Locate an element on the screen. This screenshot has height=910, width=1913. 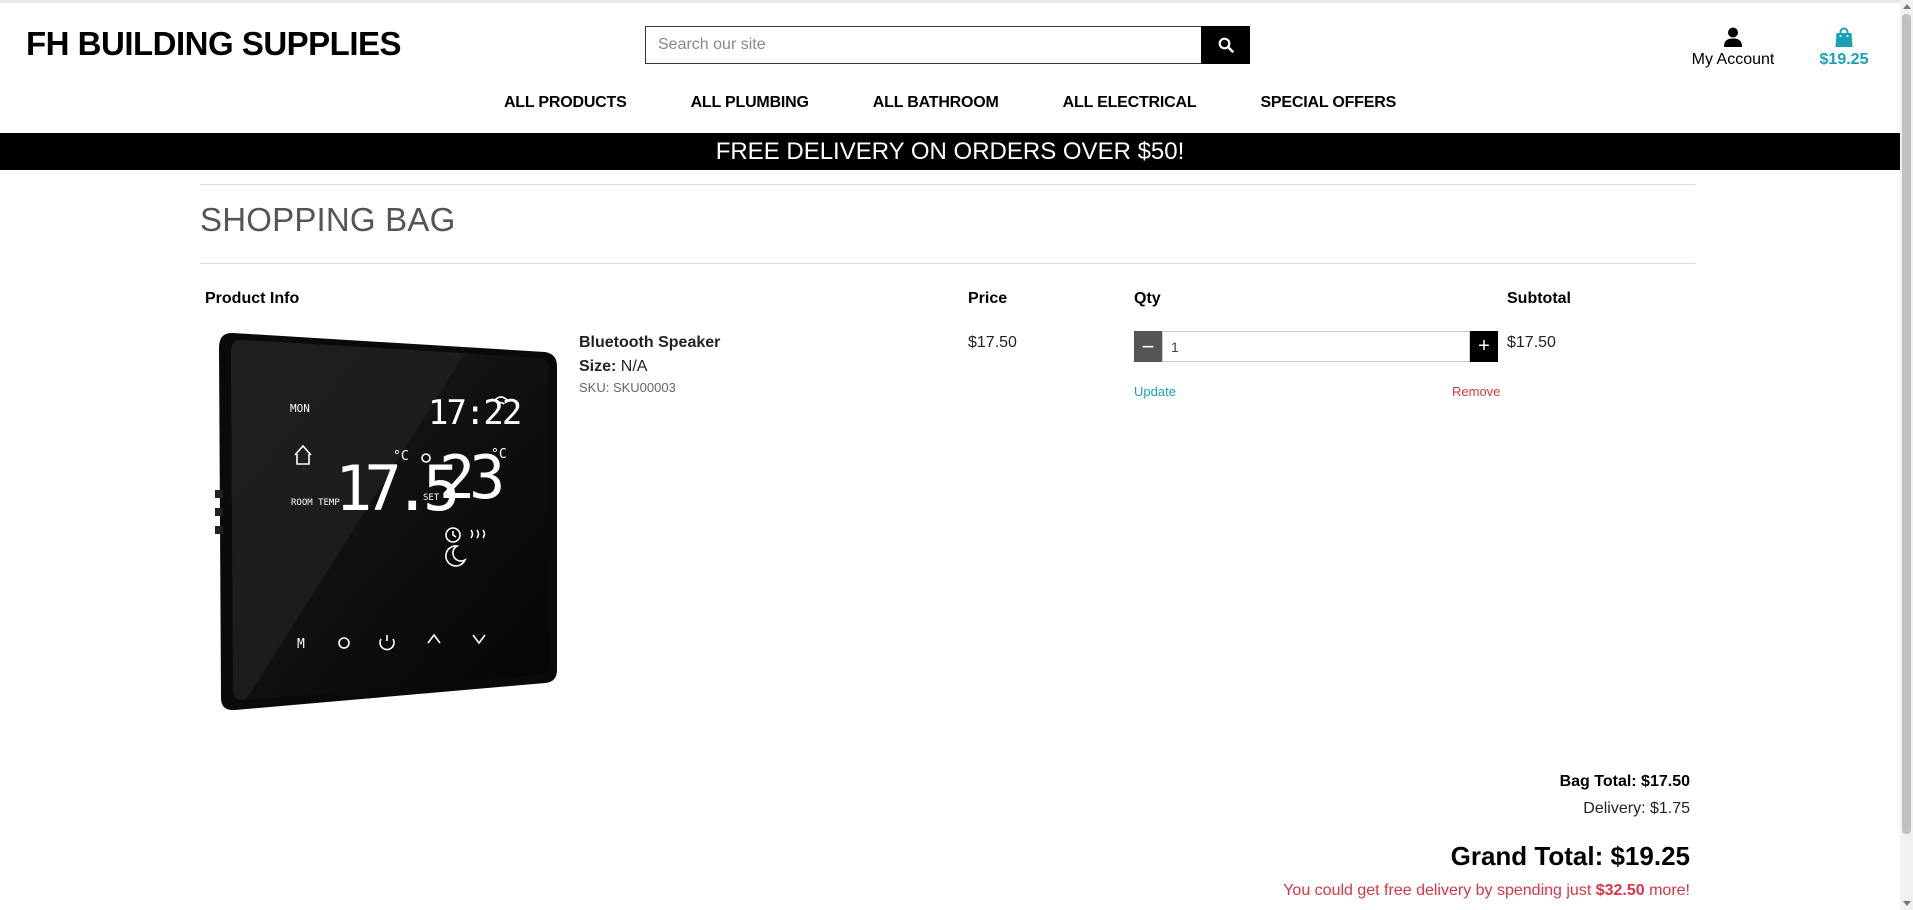
header-qty: Qty is located at coordinates (1147, 298).